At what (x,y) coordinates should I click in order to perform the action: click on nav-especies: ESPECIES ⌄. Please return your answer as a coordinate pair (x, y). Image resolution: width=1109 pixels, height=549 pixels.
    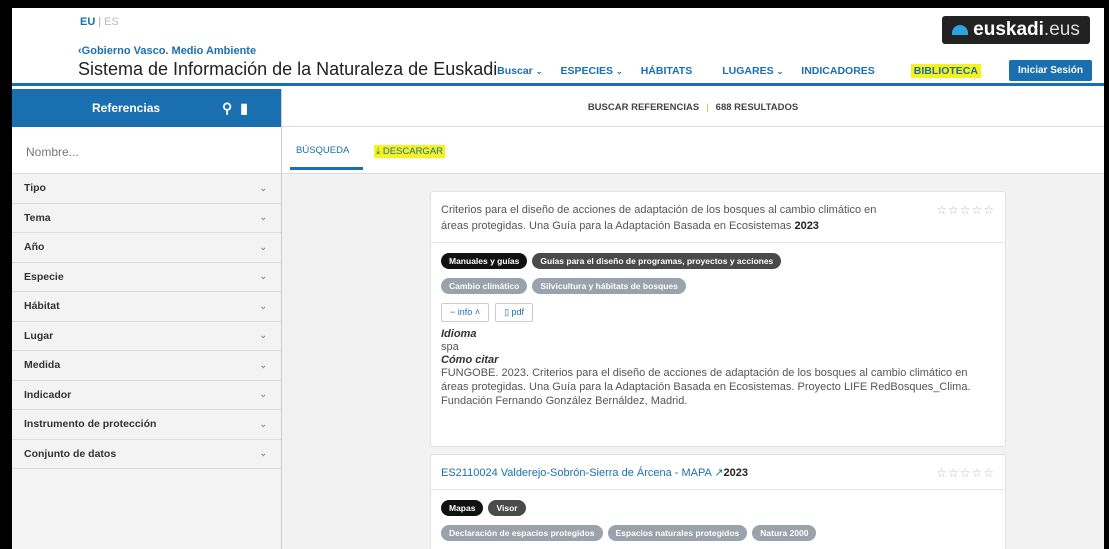
    Looking at the image, I should click on (591, 71).